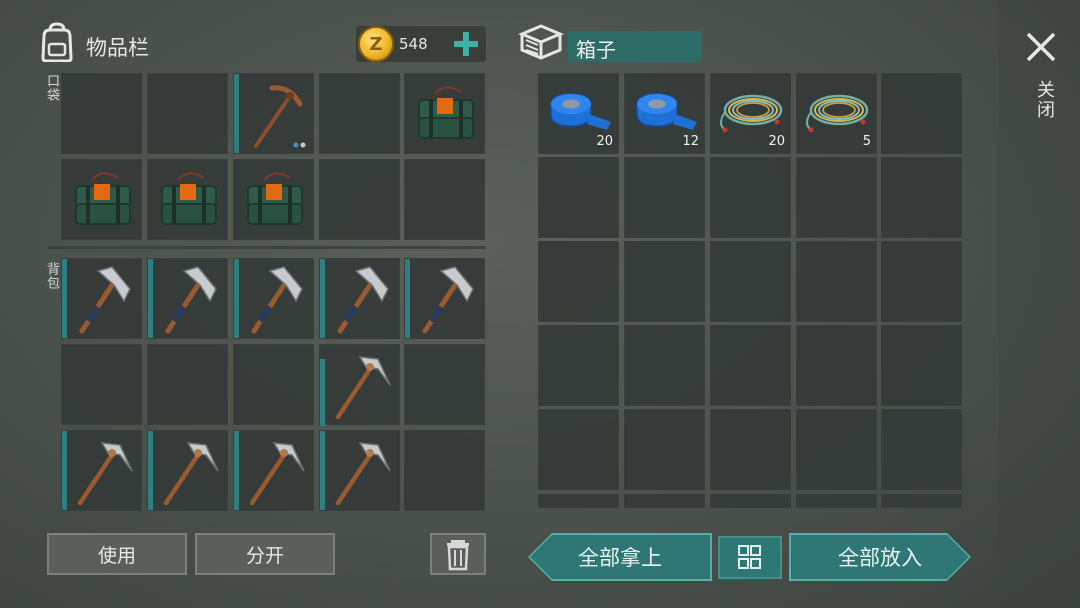  Describe the element at coordinates (466, 44) in the screenshot. I see `add-coins-button` at that location.